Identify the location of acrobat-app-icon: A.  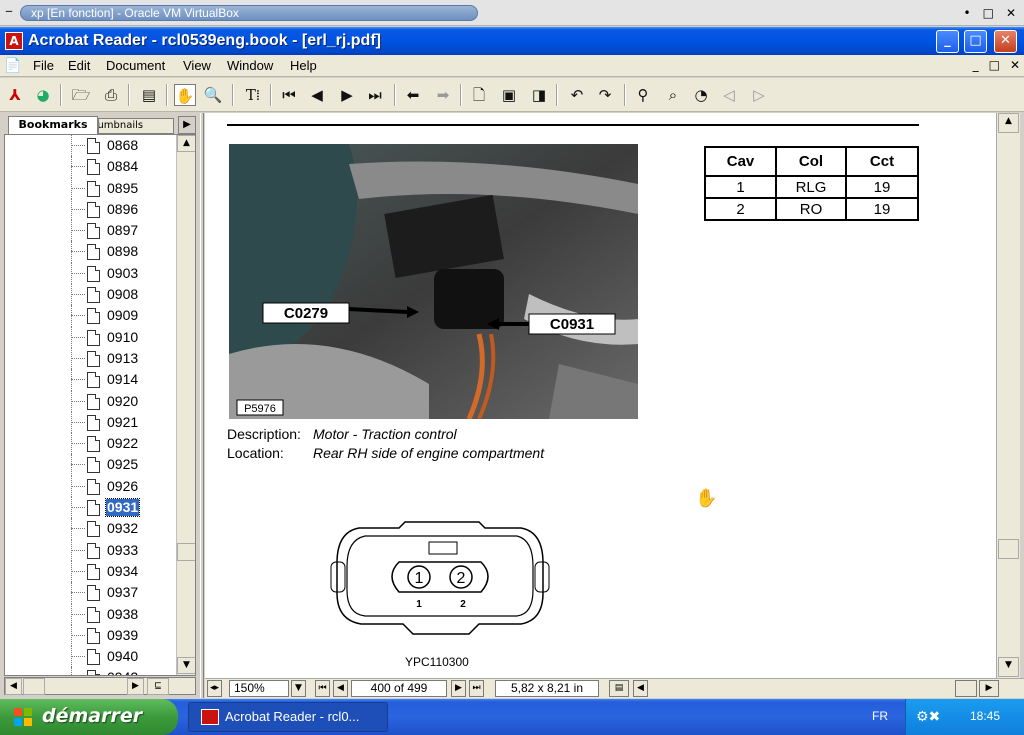
(14, 41).